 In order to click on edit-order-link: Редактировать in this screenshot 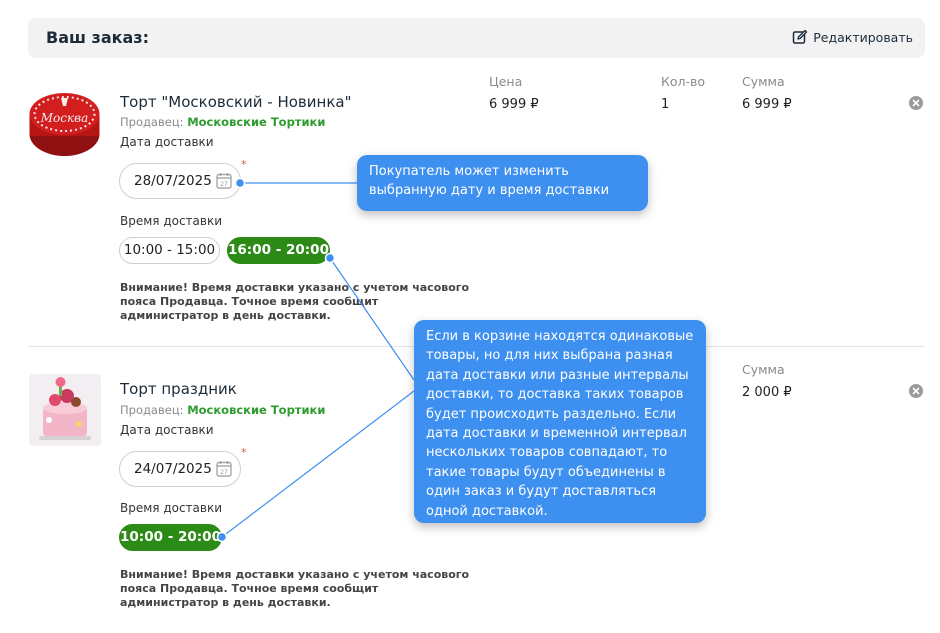, I will do `click(852, 37)`.